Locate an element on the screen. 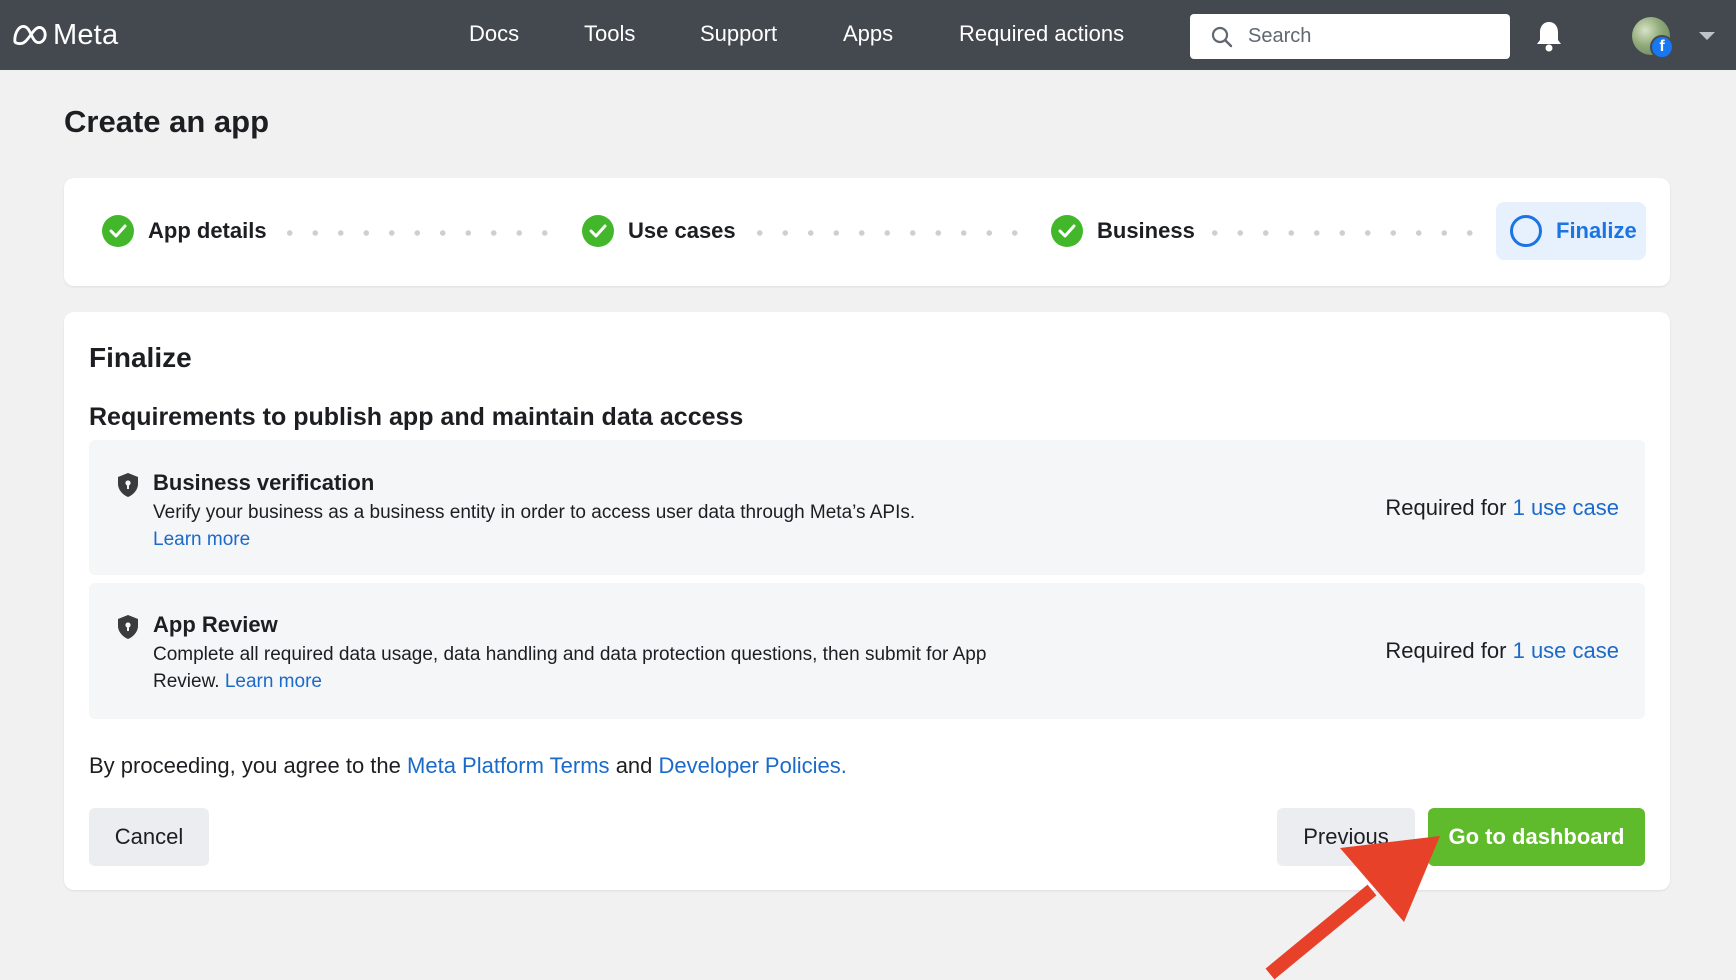 The height and width of the screenshot is (980, 1736). stepper: App details Use cases Business Finalize is located at coordinates (867, 232).